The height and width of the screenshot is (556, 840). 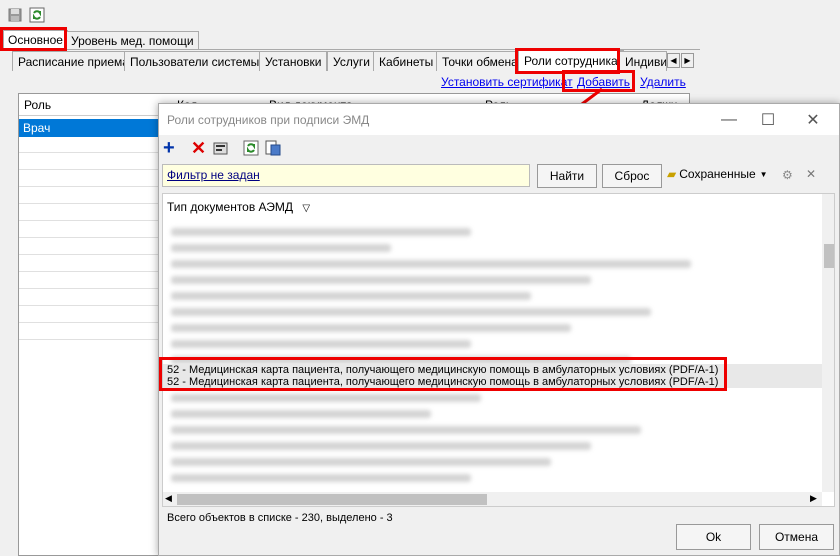 What do you see at coordinates (221, 149) in the screenshot?
I see `properties-icon` at bounding box center [221, 149].